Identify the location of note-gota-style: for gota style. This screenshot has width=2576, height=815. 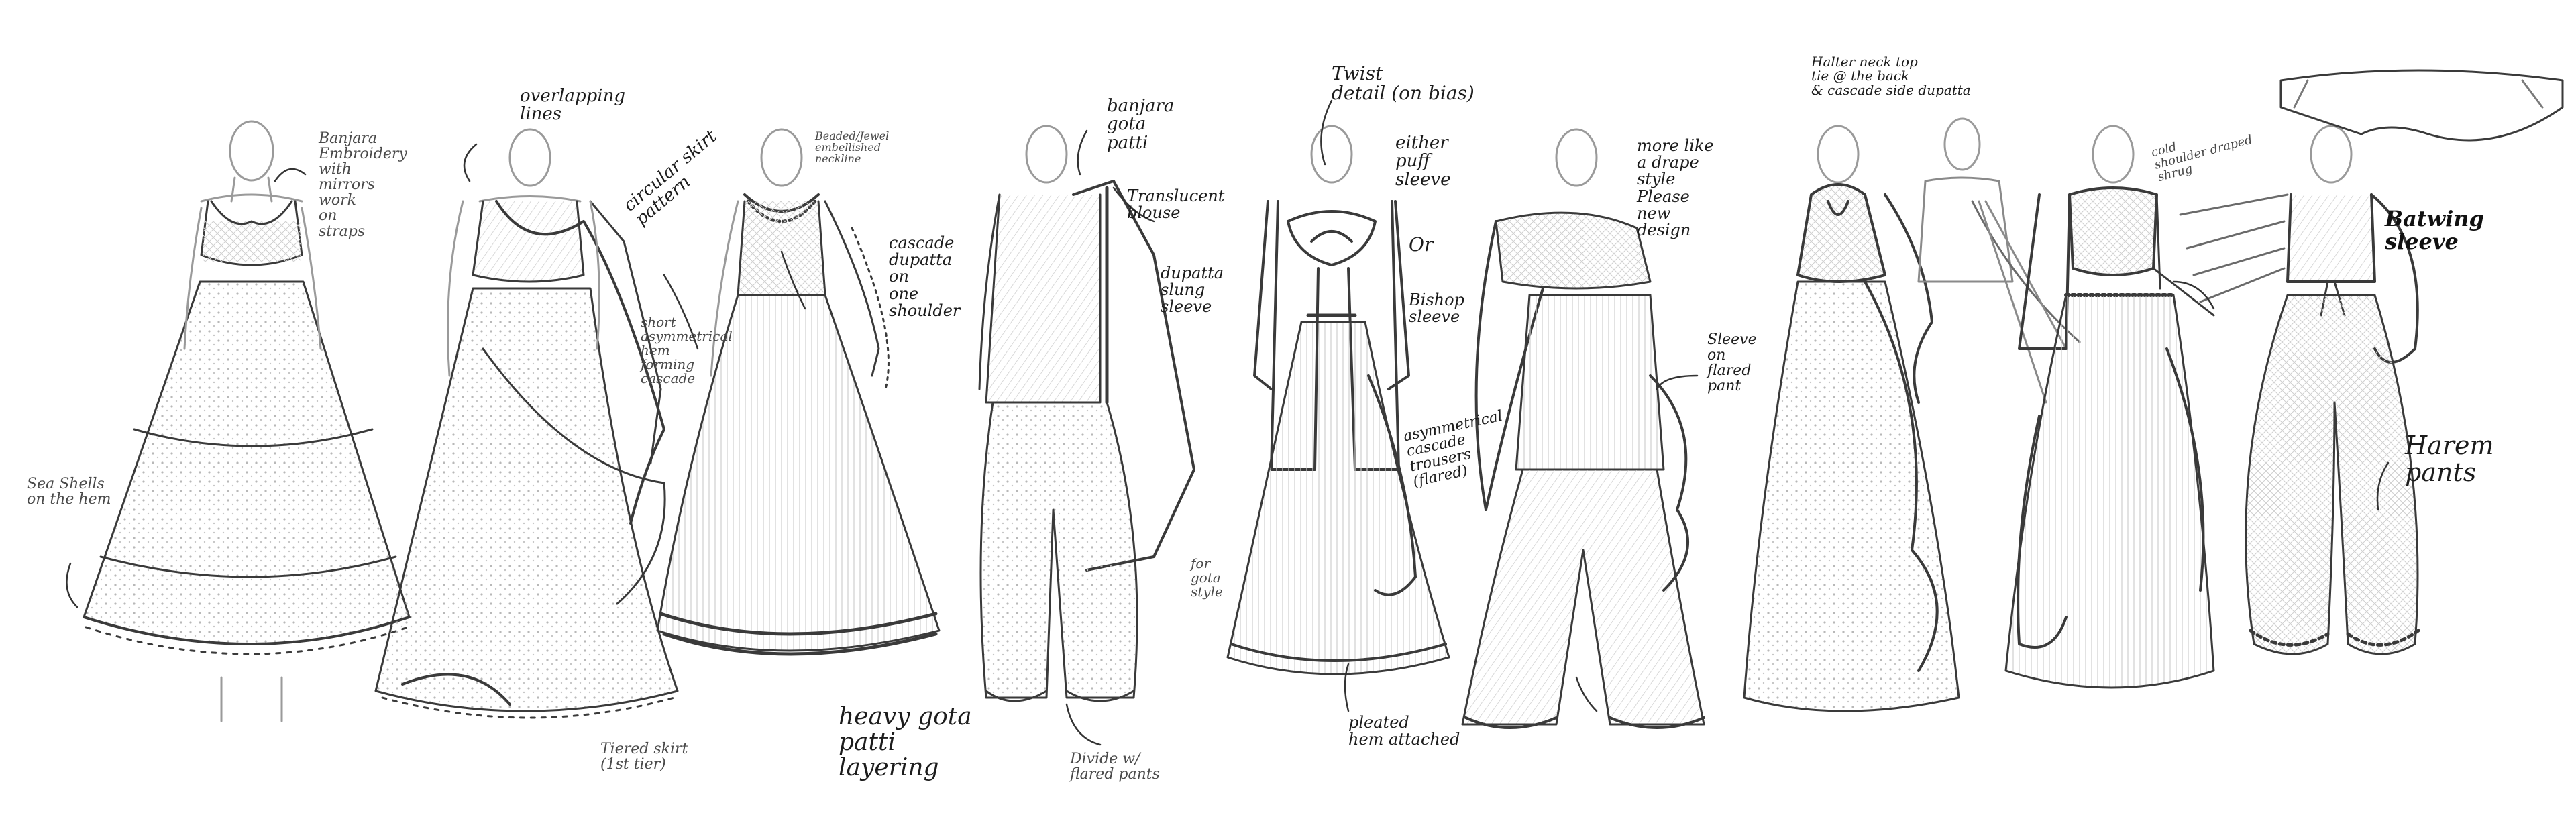
(1207, 578).